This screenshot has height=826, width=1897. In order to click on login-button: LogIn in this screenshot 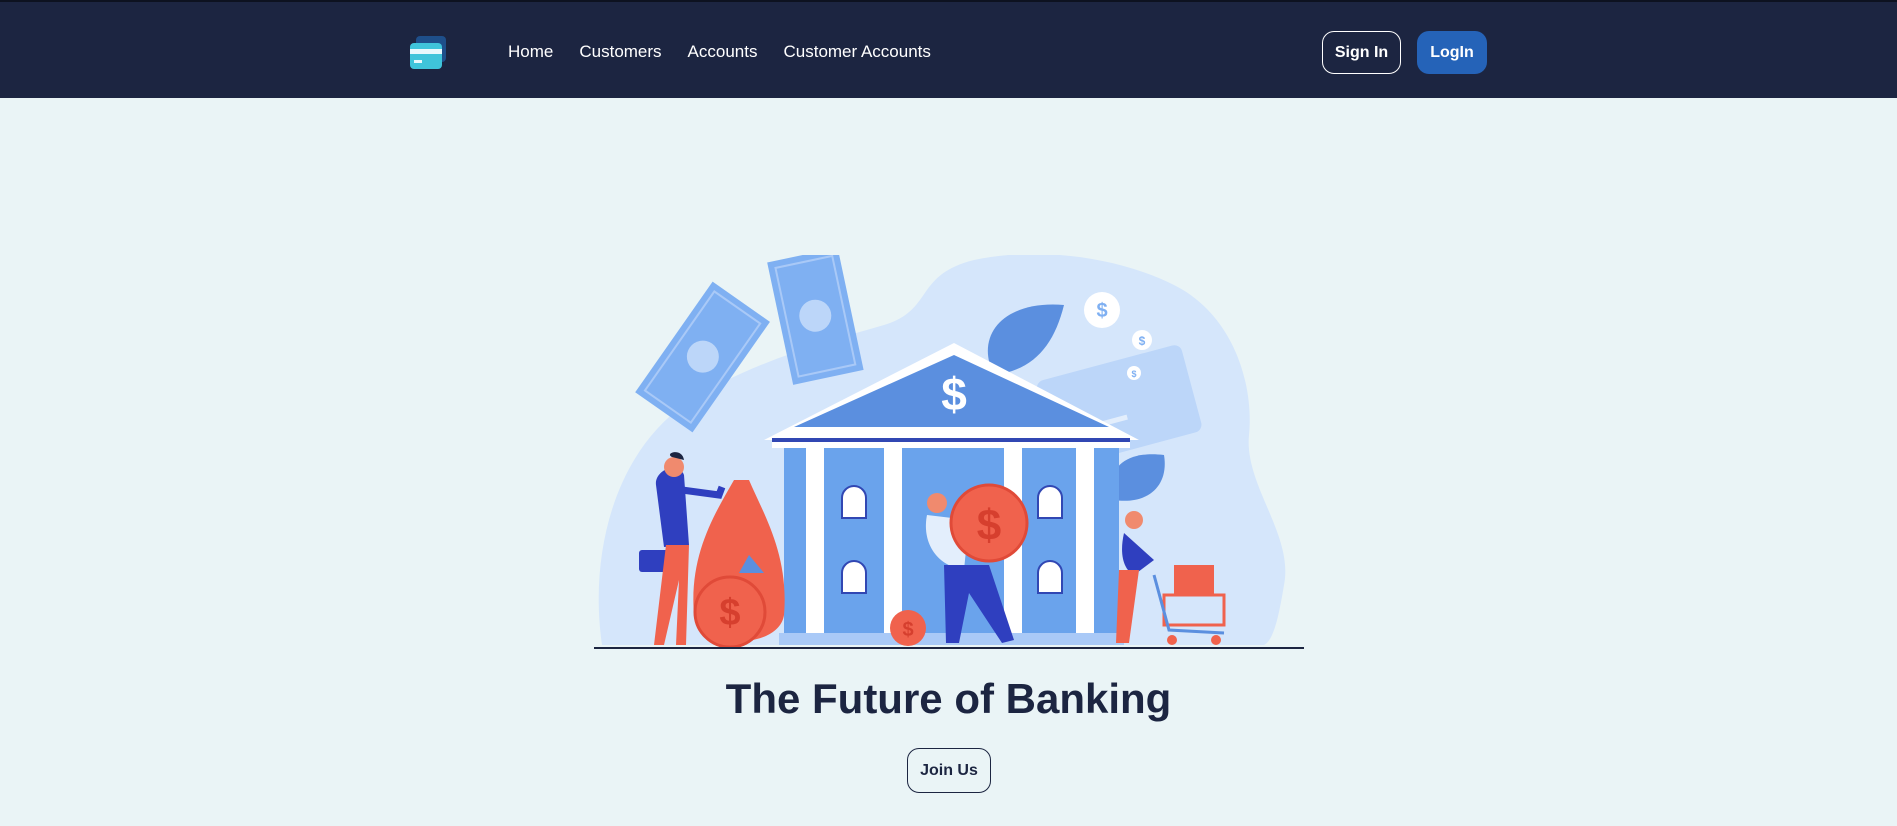, I will do `click(1452, 52)`.